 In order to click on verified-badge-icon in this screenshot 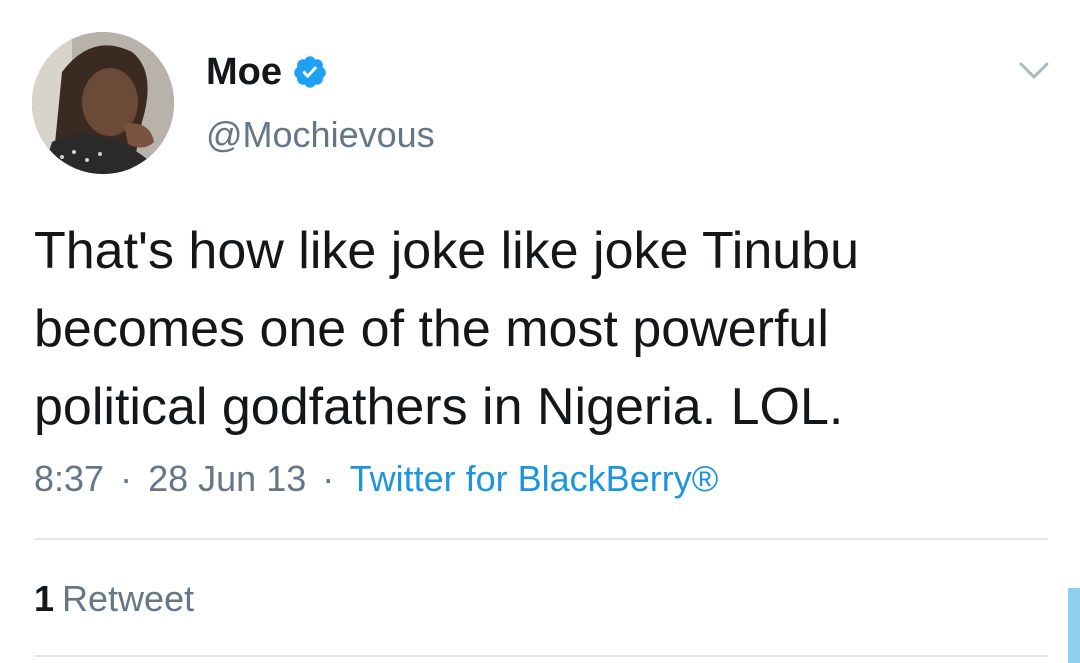, I will do `click(310, 72)`.